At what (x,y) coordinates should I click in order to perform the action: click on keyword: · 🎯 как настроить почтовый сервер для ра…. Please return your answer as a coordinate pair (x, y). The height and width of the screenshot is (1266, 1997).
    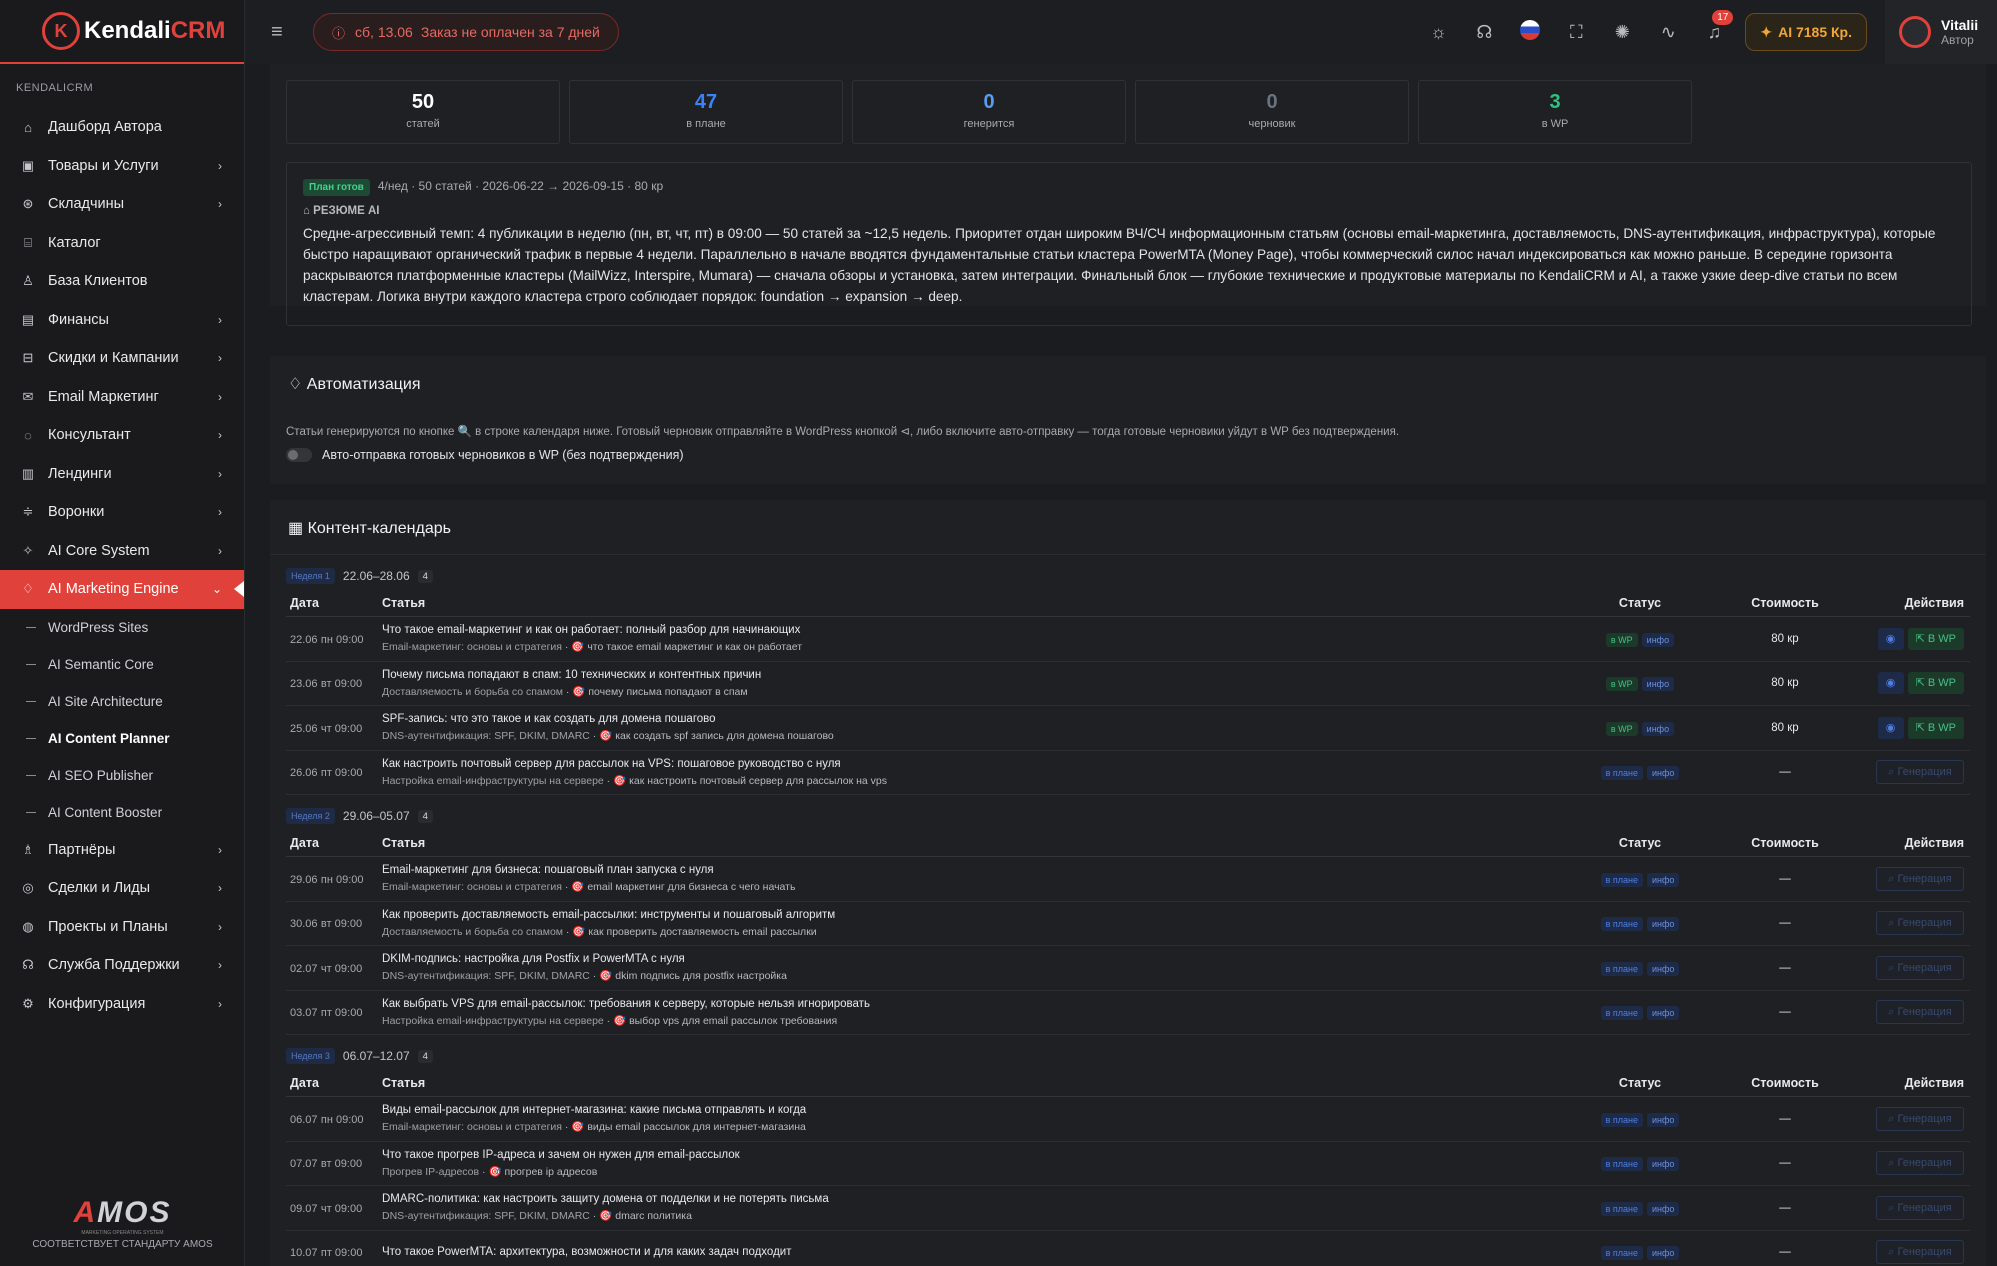
    Looking at the image, I should click on (745, 780).